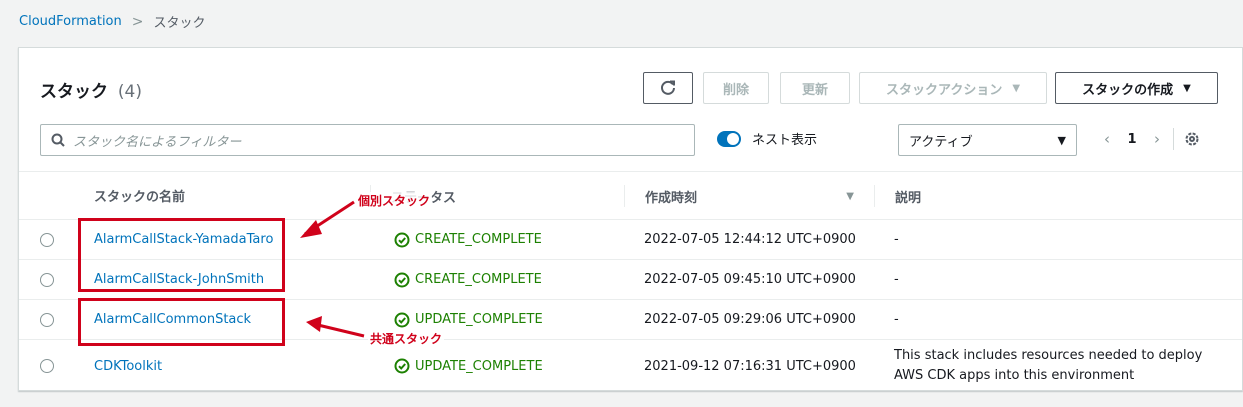  What do you see at coordinates (1128, 90) in the screenshot?
I see `create-stack-label: スタックの作成` at bounding box center [1128, 90].